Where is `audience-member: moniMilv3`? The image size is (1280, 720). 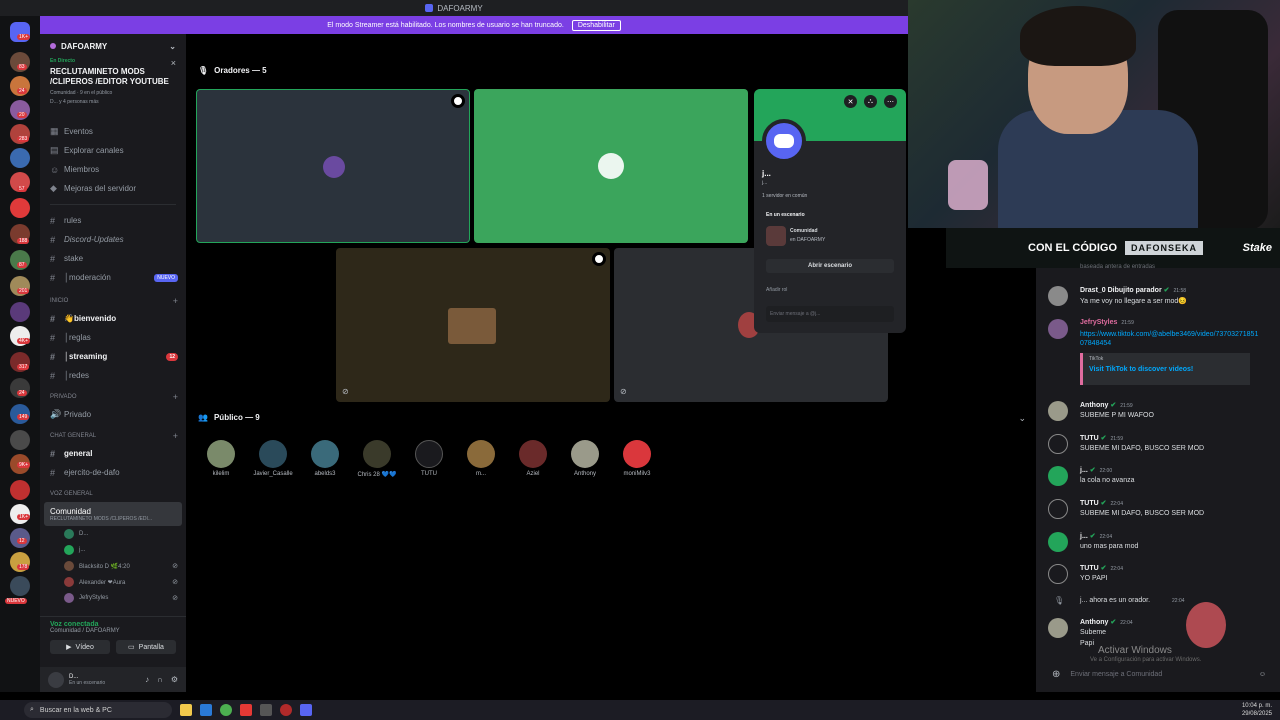 audience-member: moniMilv3 is located at coordinates (637, 458).